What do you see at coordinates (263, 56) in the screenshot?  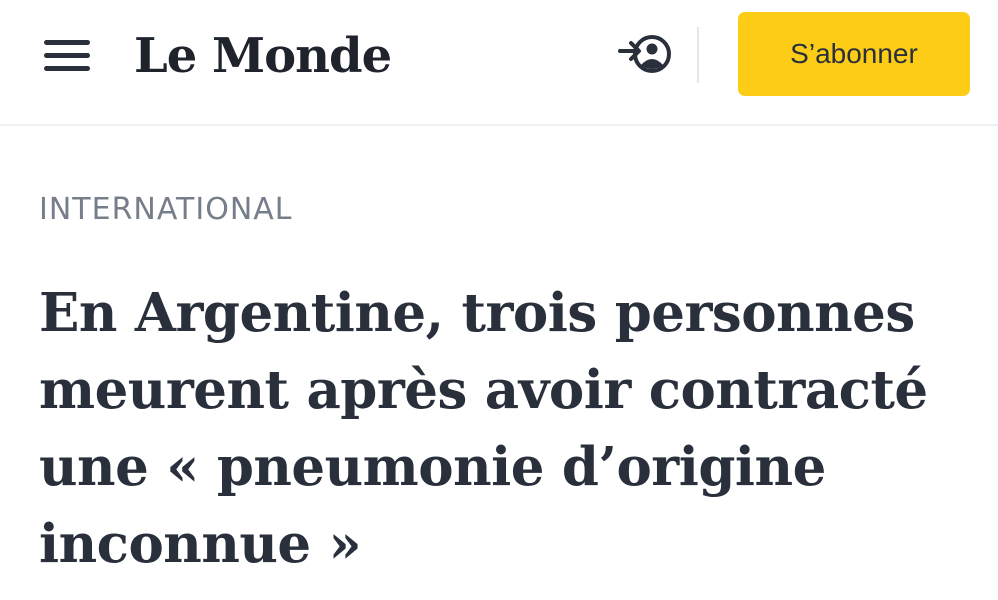 I see `le-monde-logo: Le Monde` at bounding box center [263, 56].